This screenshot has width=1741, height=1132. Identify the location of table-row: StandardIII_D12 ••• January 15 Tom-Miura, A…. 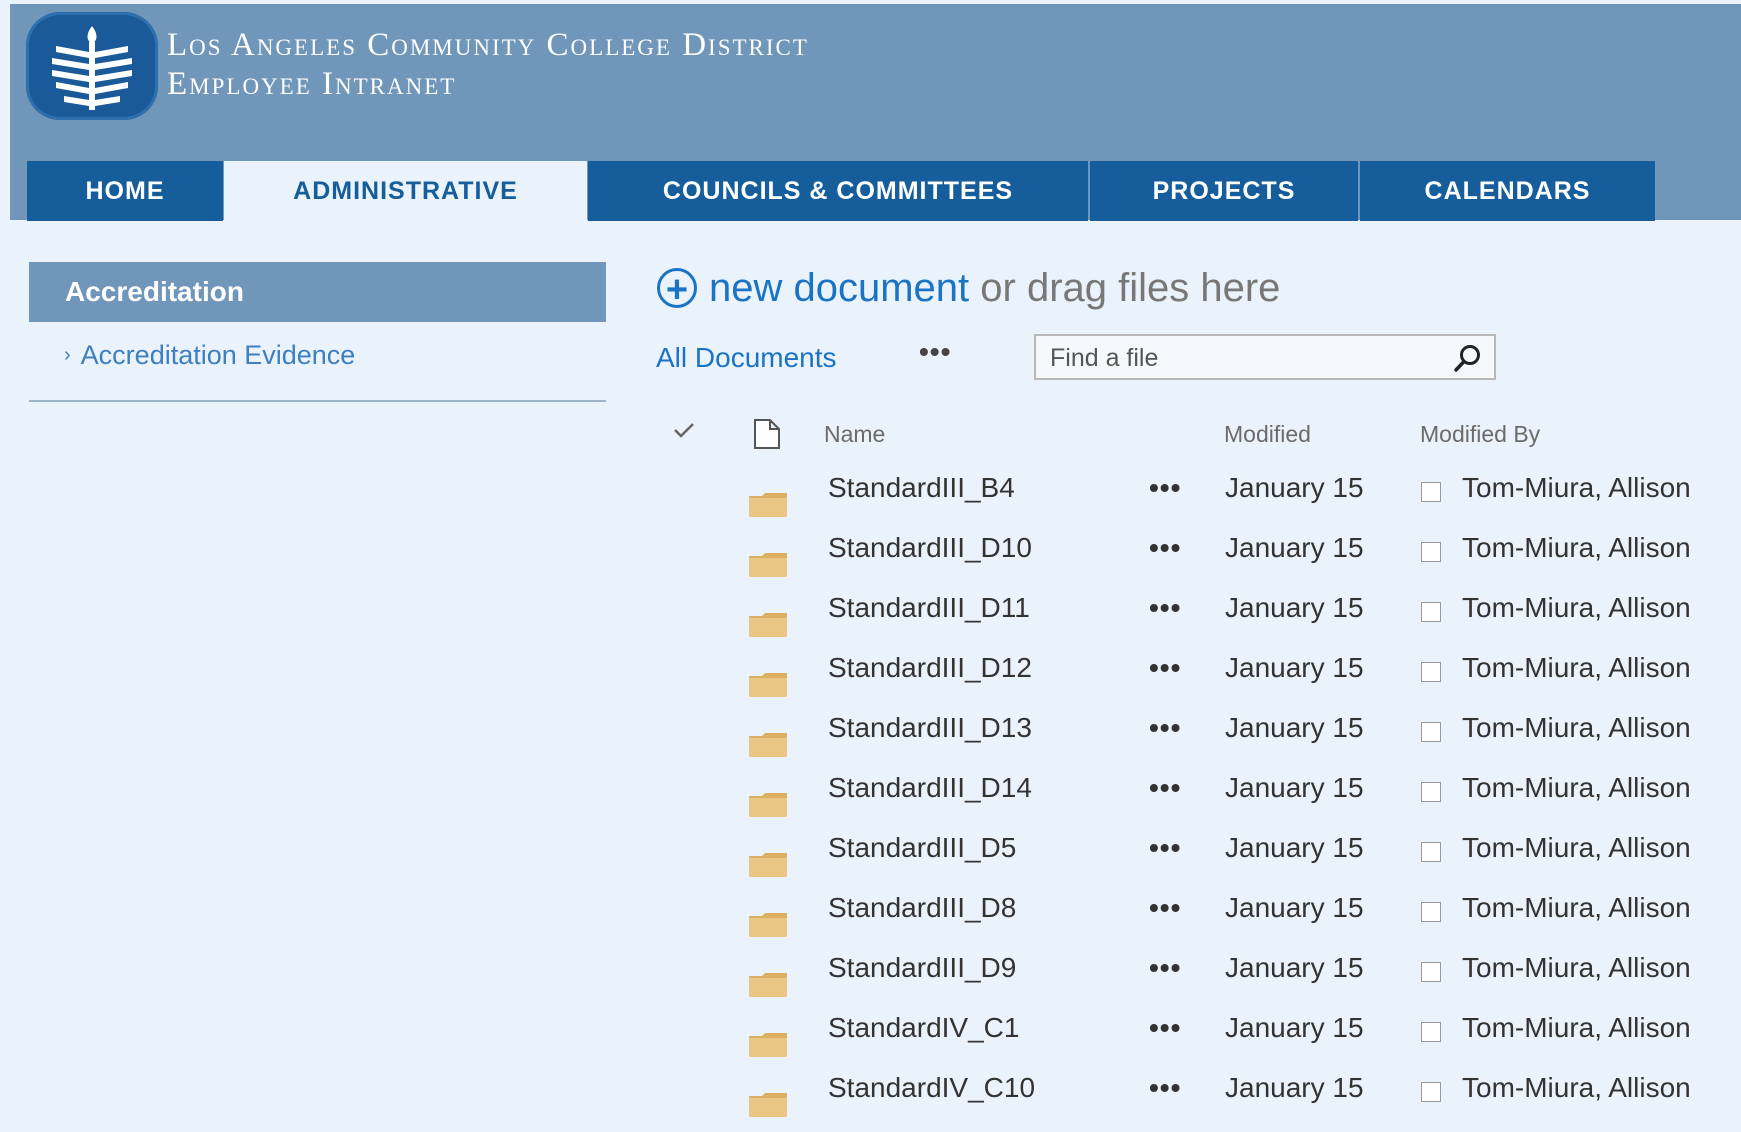
(870, 682).